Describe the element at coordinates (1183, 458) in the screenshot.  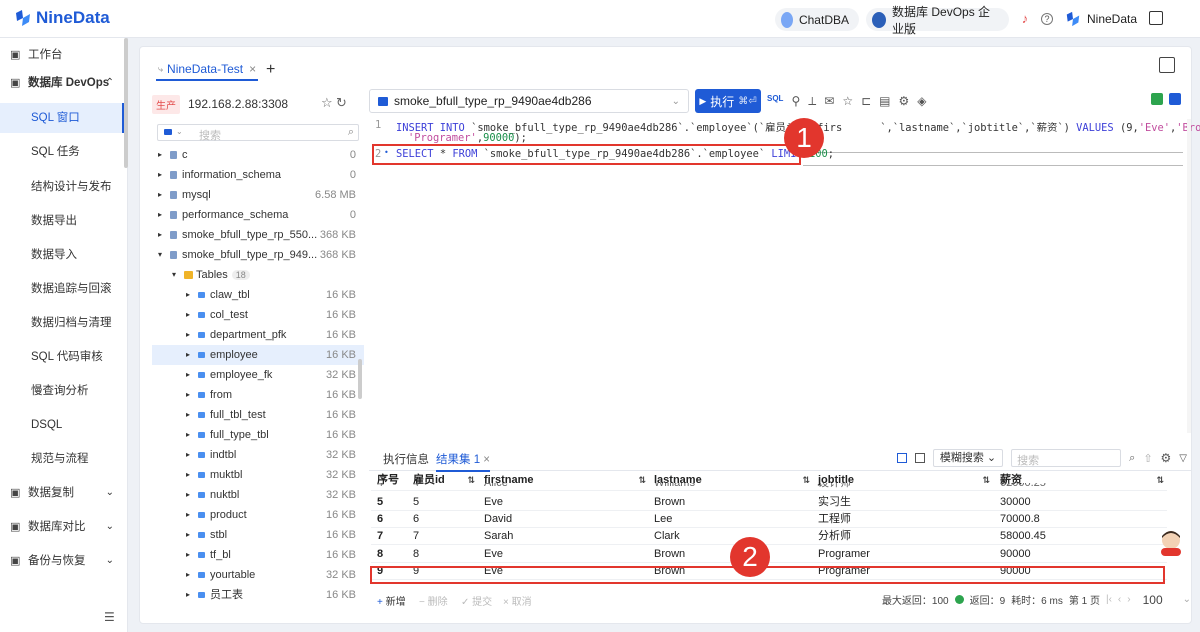
I see `filter-icon: ▽` at that location.